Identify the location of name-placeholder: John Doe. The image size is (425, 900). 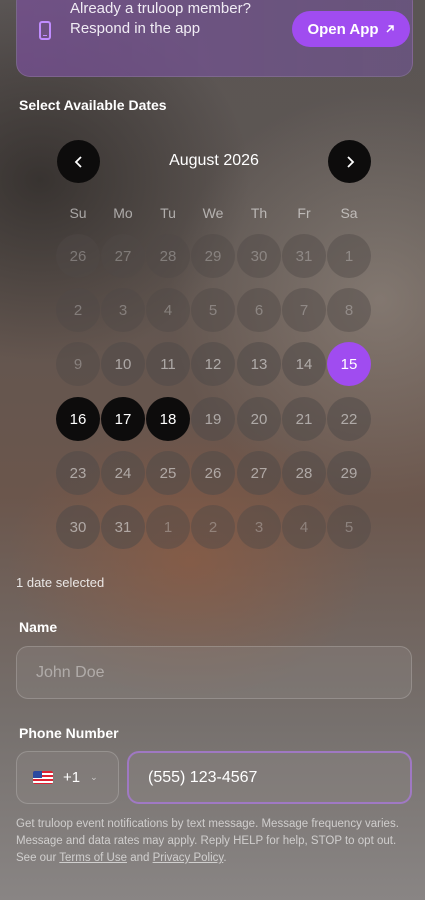
(70, 672).